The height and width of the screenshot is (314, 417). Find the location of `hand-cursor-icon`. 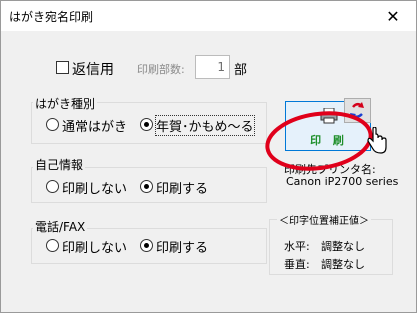

hand-cursor-icon is located at coordinates (377, 140).